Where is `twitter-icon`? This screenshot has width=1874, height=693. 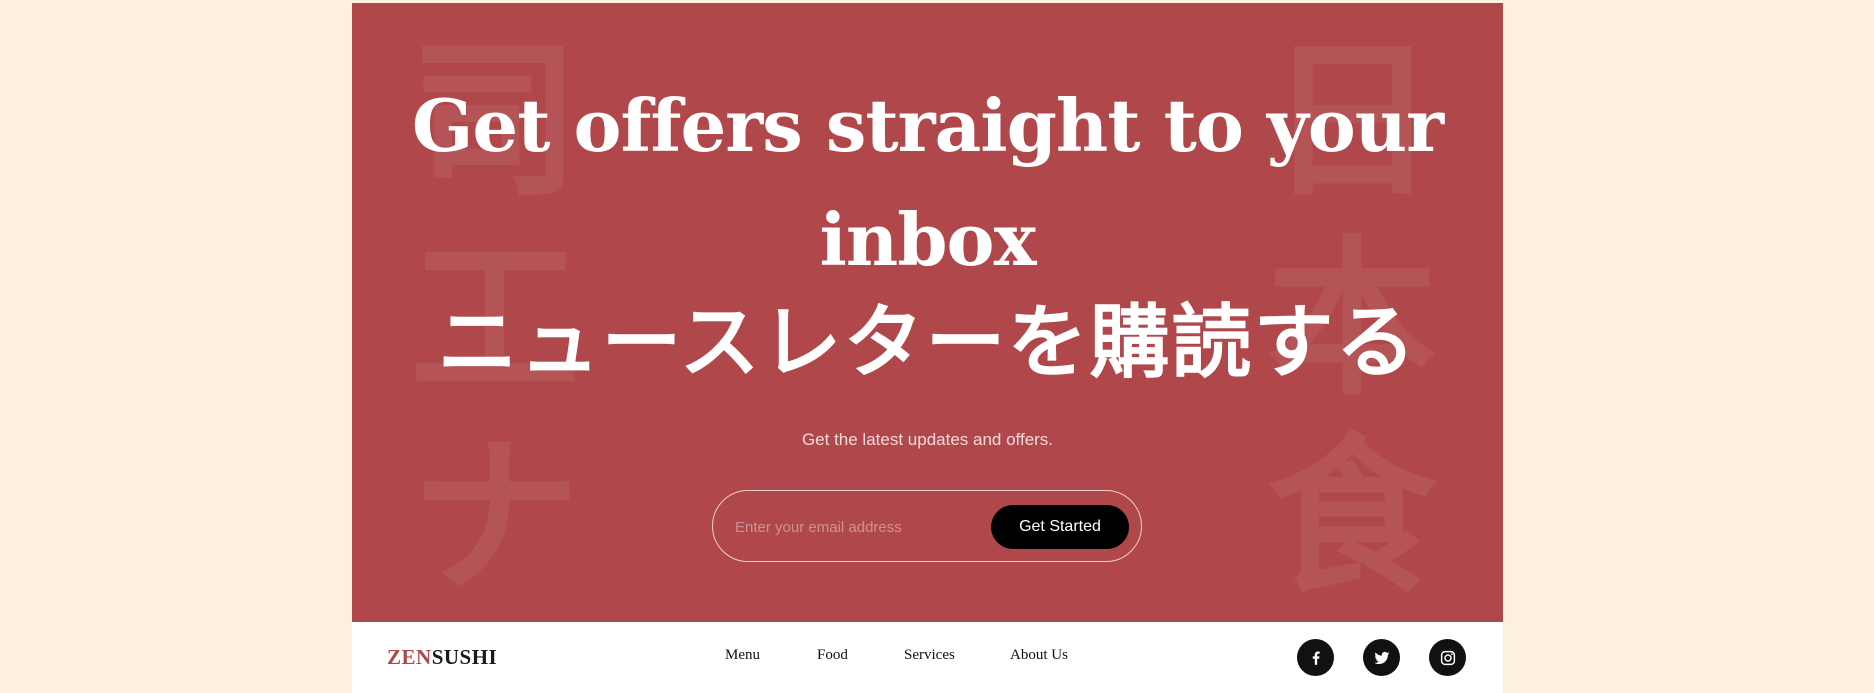 twitter-icon is located at coordinates (1381, 657).